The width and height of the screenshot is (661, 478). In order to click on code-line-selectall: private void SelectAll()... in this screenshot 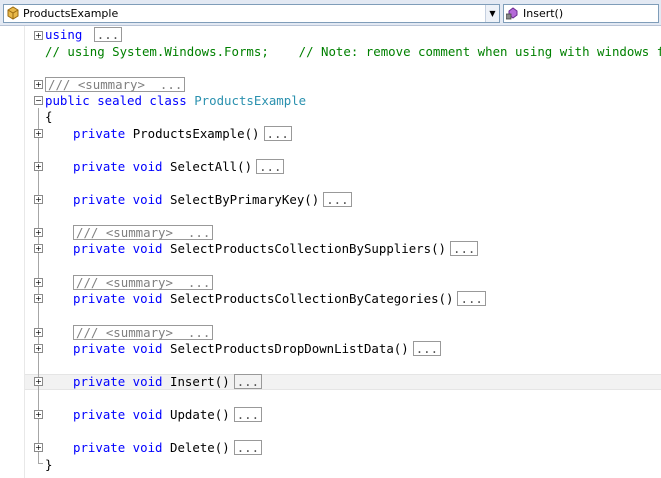, I will do `click(179, 167)`.